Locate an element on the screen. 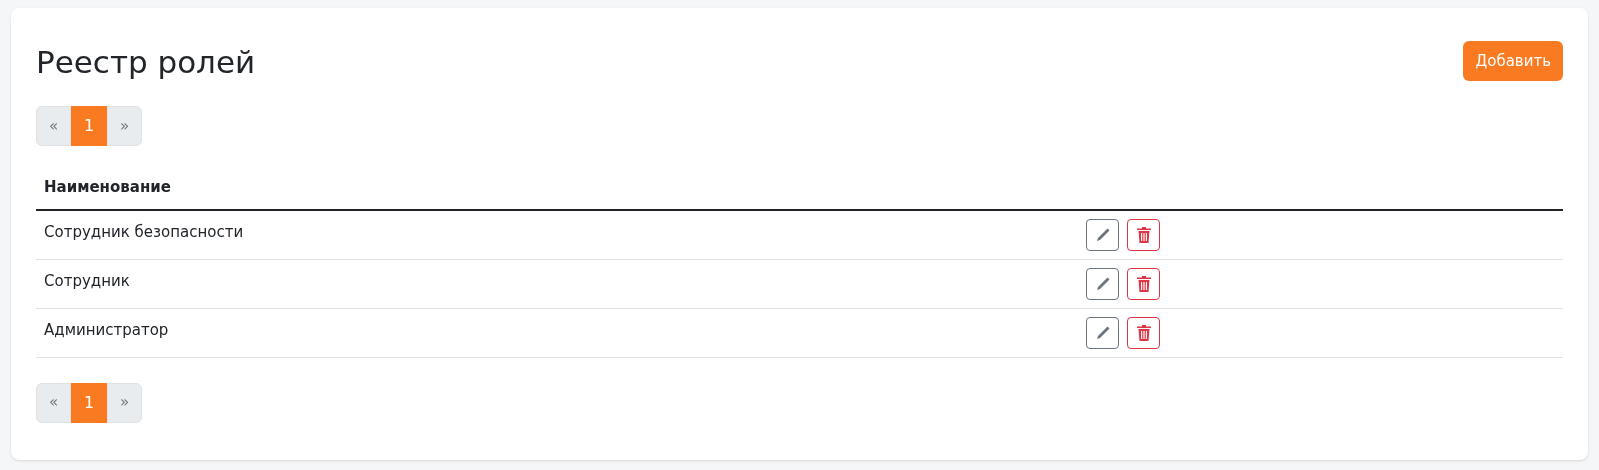 This screenshot has width=1599, height=470. add-button: Добавить is located at coordinates (1513, 61).